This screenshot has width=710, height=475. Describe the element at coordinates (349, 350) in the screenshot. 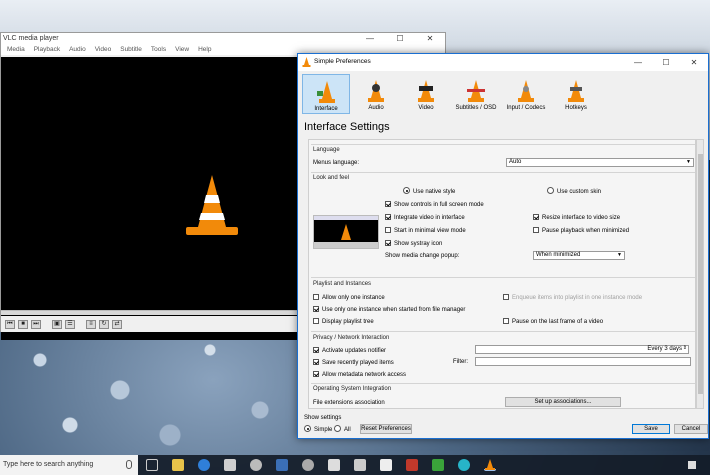

I see `updates-notifier-checkbox: Activate updates notifier` at that location.